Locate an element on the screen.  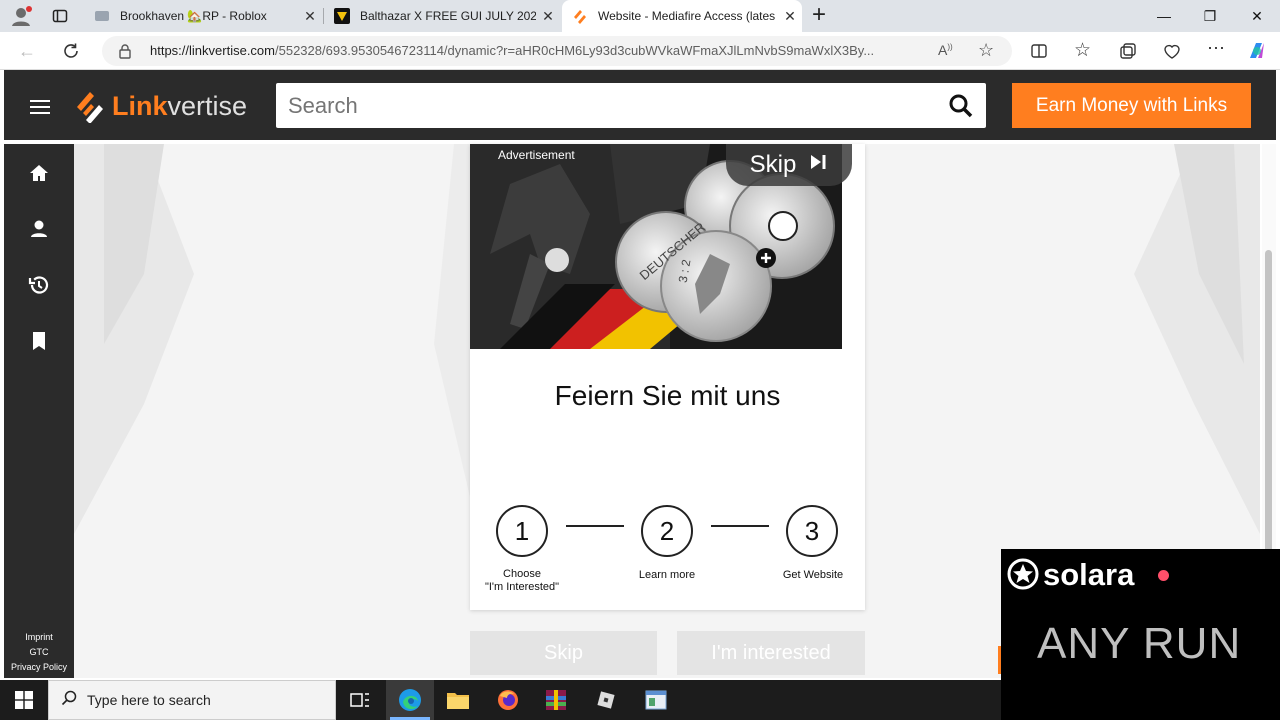
winrar-icon is located at coordinates (556, 700).